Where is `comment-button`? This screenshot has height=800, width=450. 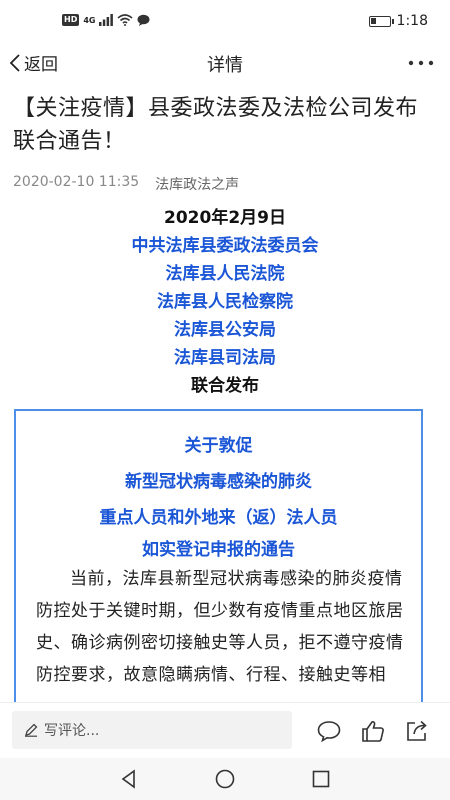
comment-button is located at coordinates (329, 731).